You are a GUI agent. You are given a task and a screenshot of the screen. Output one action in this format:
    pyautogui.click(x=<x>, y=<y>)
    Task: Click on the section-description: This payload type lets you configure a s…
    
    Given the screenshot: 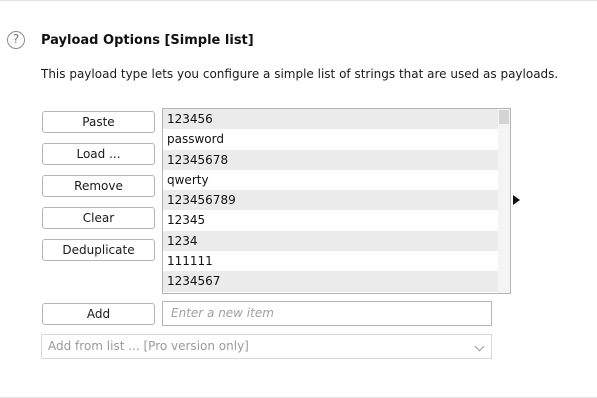 What is the action you would take?
    pyautogui.click(x=300, y=74)
    